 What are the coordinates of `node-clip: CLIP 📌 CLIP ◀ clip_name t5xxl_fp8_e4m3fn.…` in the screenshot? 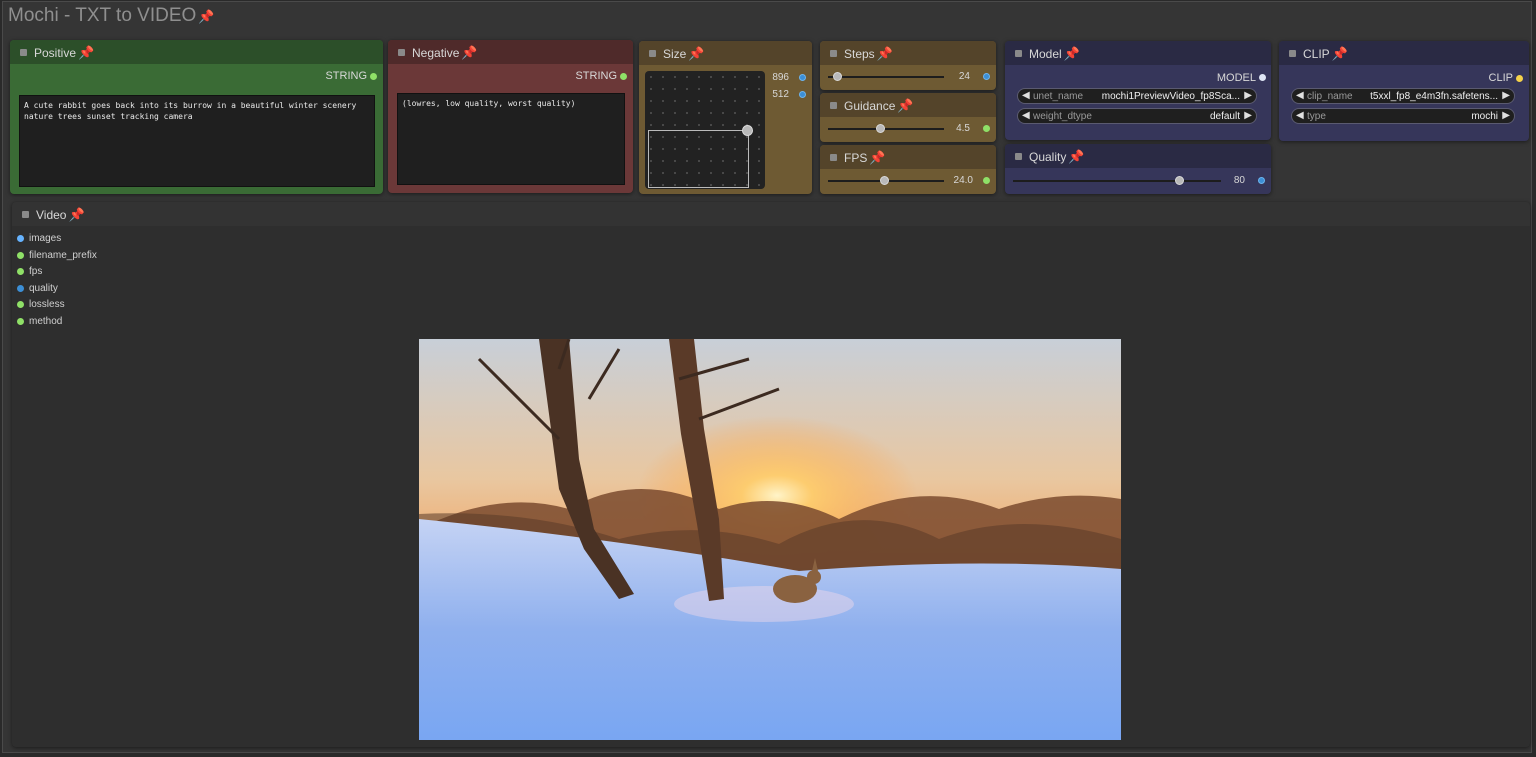 It's located at (1404, 91).